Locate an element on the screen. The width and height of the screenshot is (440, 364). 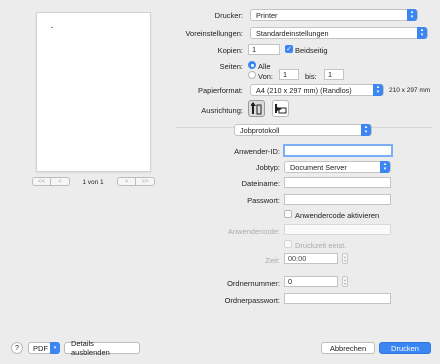
paper-label: Papierformat: is located at coordinates (220, 90).